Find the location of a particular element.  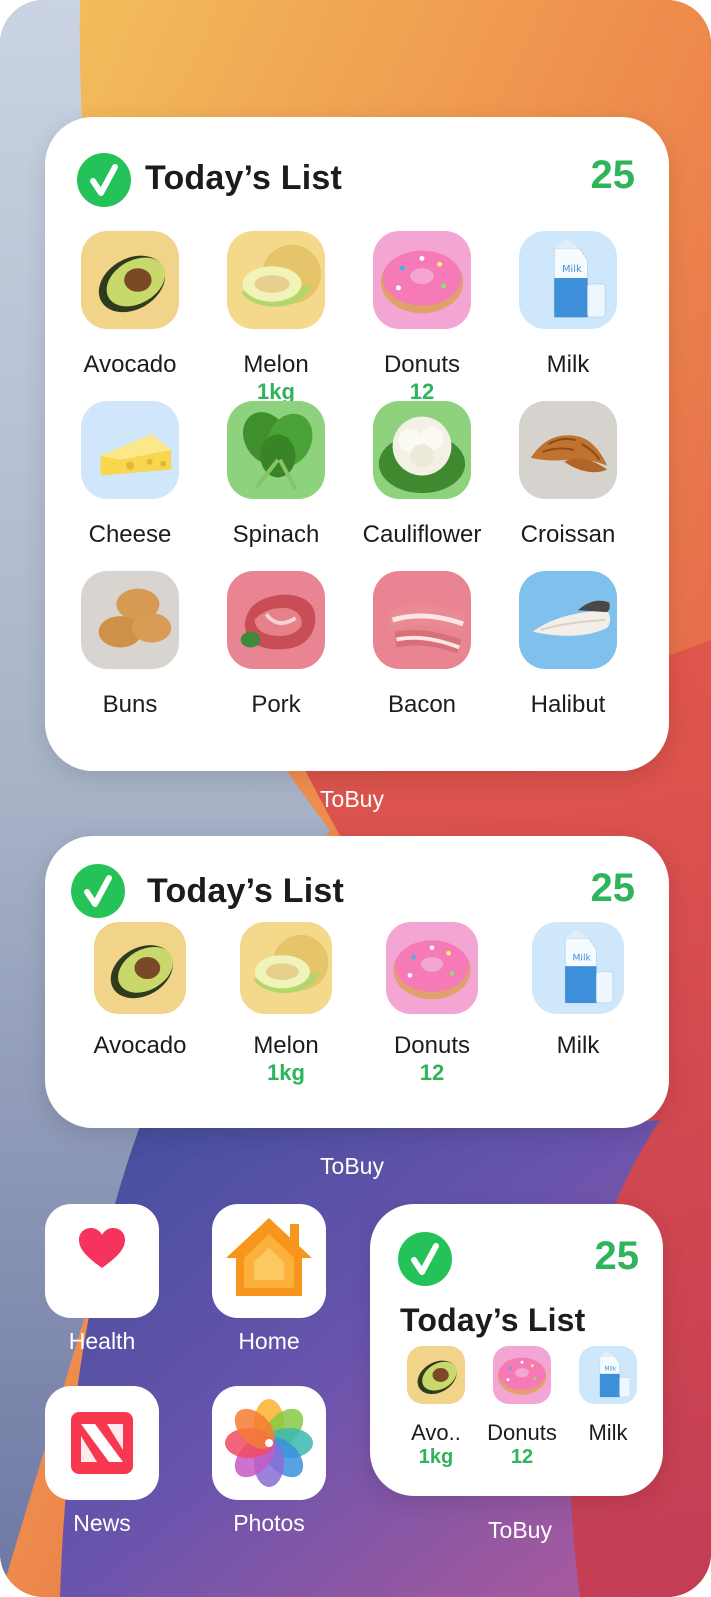

house-icon is located at coordinates (269, 1261).